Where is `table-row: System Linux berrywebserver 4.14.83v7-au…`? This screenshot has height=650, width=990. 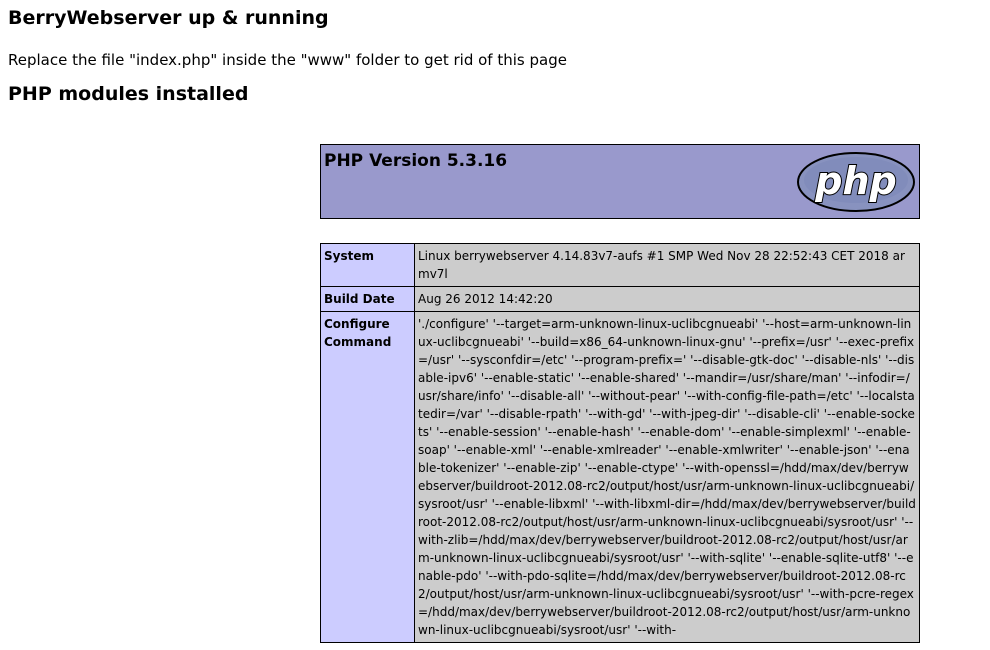
table-row: System Linux berrywebserver 4.14.83v7-au… is located at coordinates (620, 265).